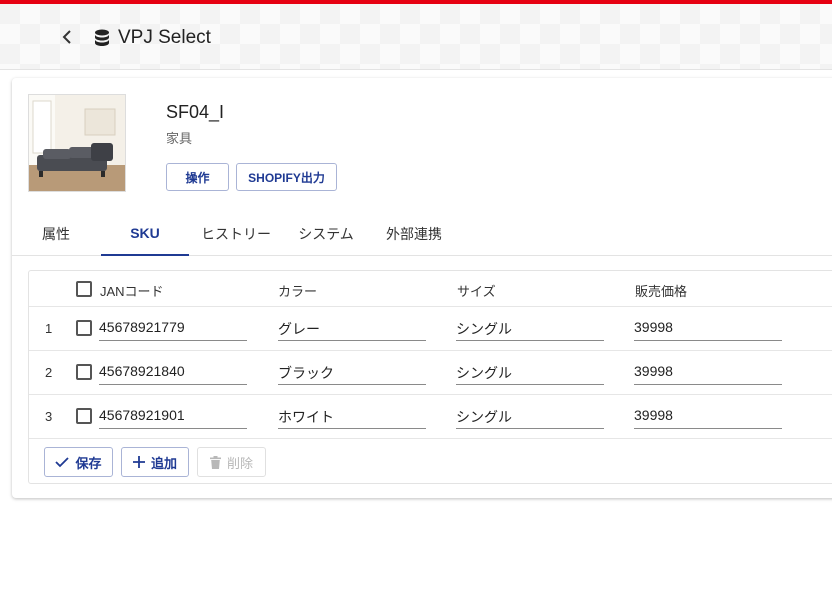 The image size is (832, 612). I want to click on tab-attributes: 属性, so click(56, 234).